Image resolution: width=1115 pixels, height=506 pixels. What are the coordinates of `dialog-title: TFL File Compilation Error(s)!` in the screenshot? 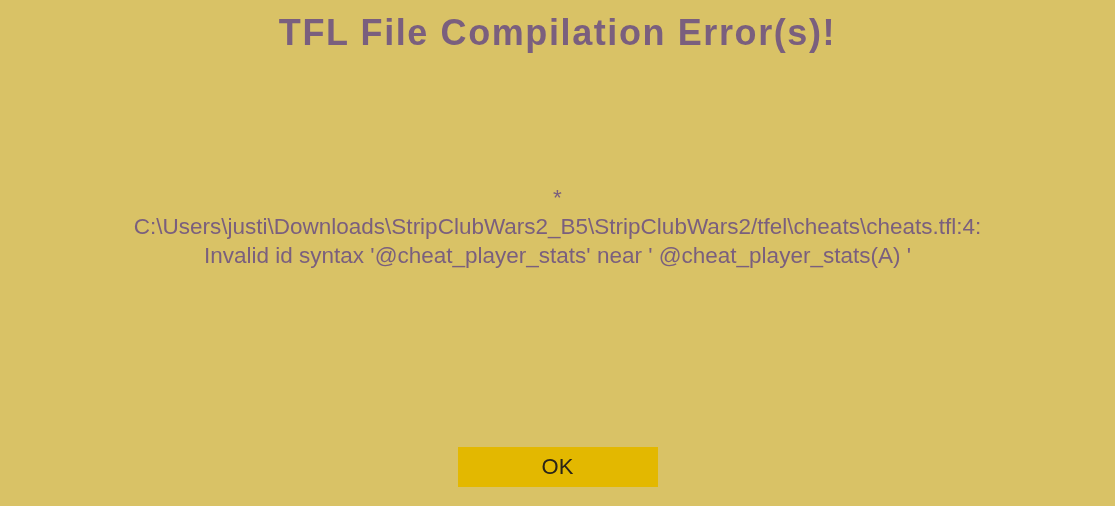 It's located at (557, 33).